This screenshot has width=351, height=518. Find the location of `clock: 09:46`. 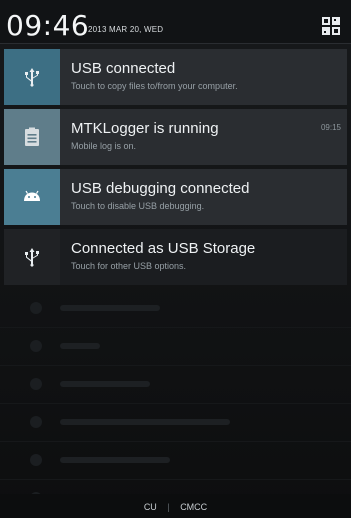

clock: 09:46 is located at coordinates (48, 25).